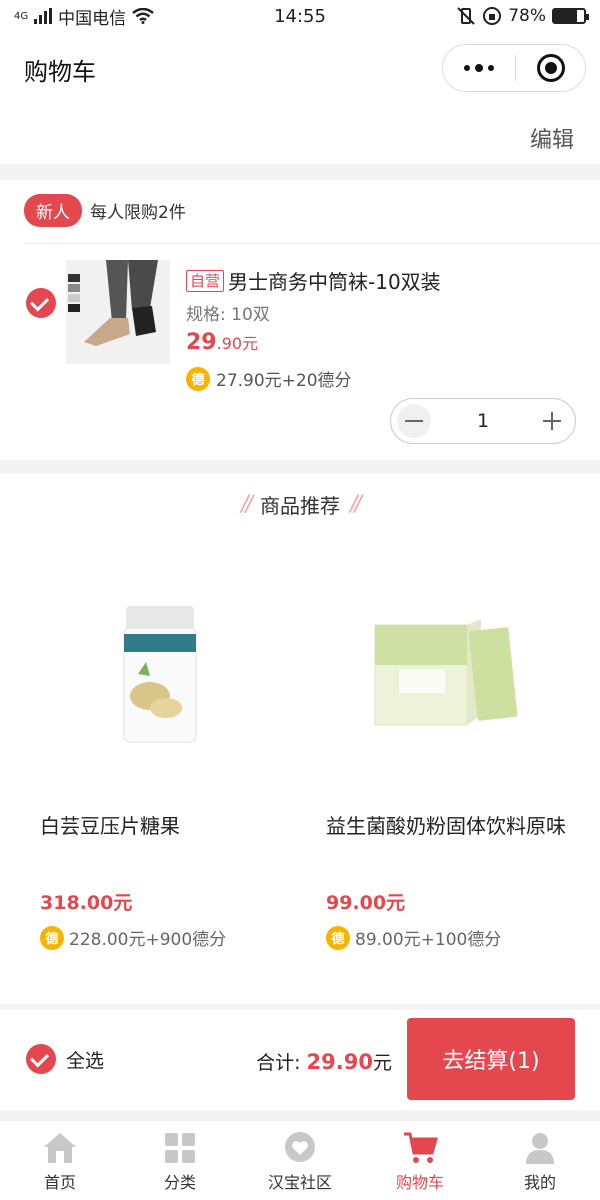 This screenshot has width=600, height=1200. I want to click on tab-bar: 首页 分类 汉宝社区 购物车 我的, so click(300, 1160).